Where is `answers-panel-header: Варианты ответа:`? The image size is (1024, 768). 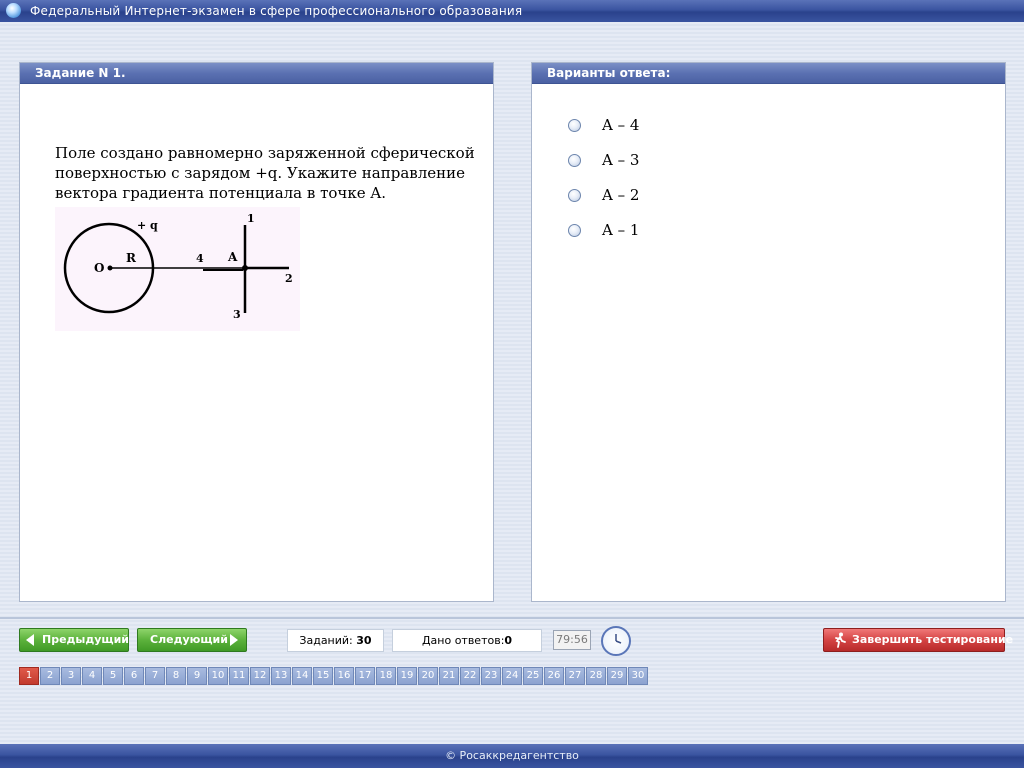
answers-panel-header: Варианты ответа: is located at coordinates (768, 73).